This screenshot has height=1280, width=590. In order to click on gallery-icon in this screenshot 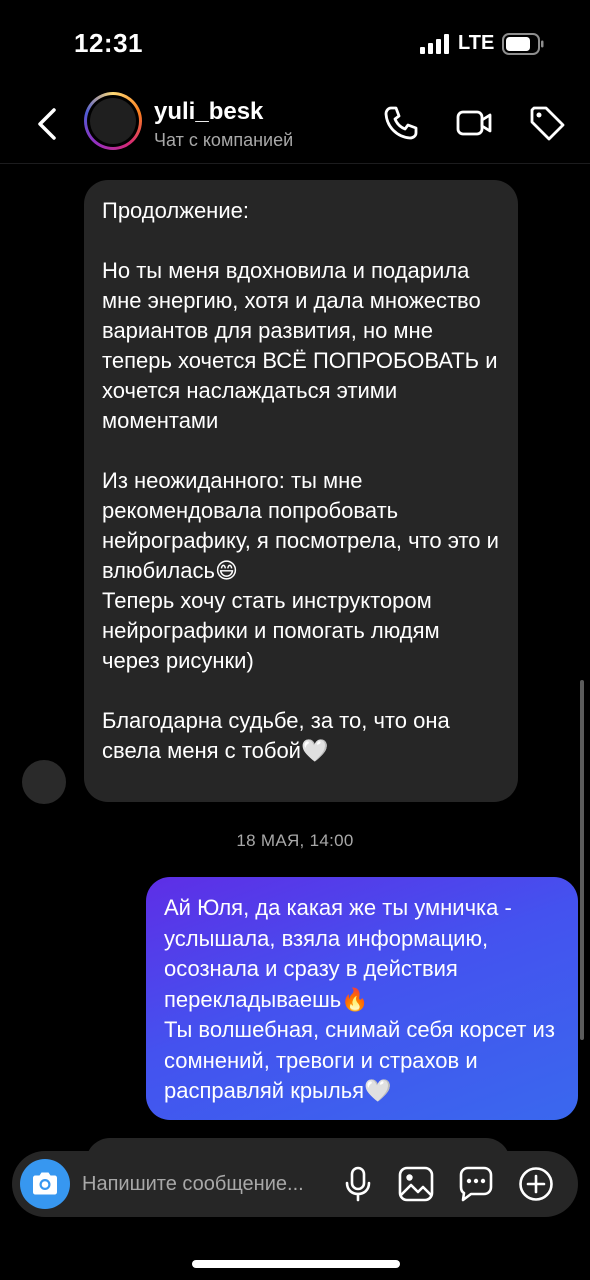, I will do `click(416, 1184)`.